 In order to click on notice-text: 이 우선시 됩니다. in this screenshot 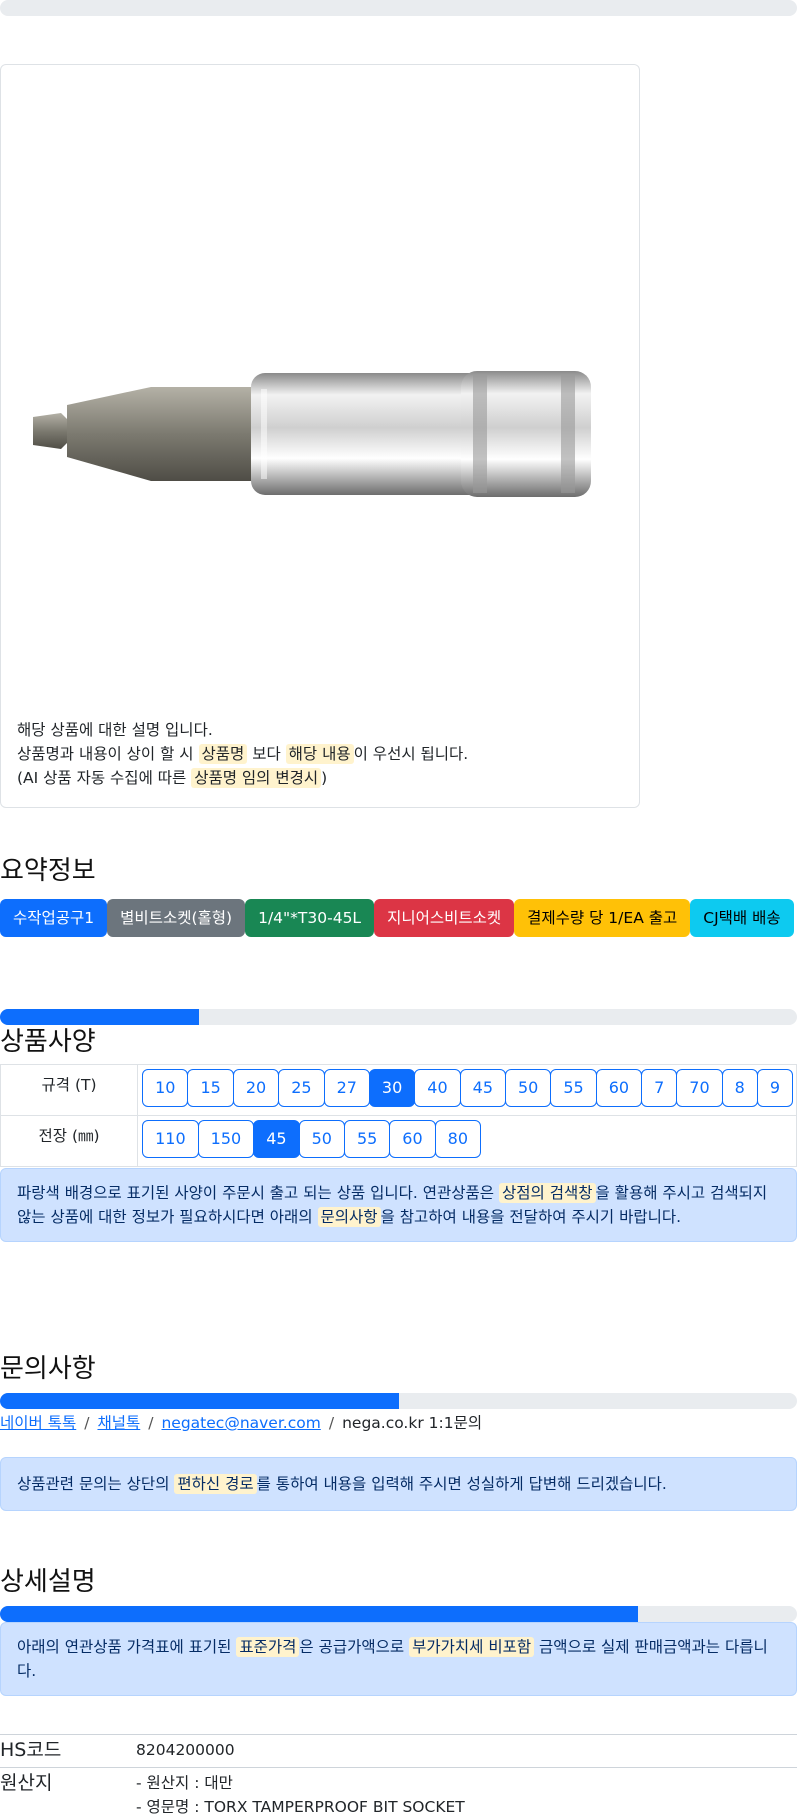, I will do `click(411, 754)`.